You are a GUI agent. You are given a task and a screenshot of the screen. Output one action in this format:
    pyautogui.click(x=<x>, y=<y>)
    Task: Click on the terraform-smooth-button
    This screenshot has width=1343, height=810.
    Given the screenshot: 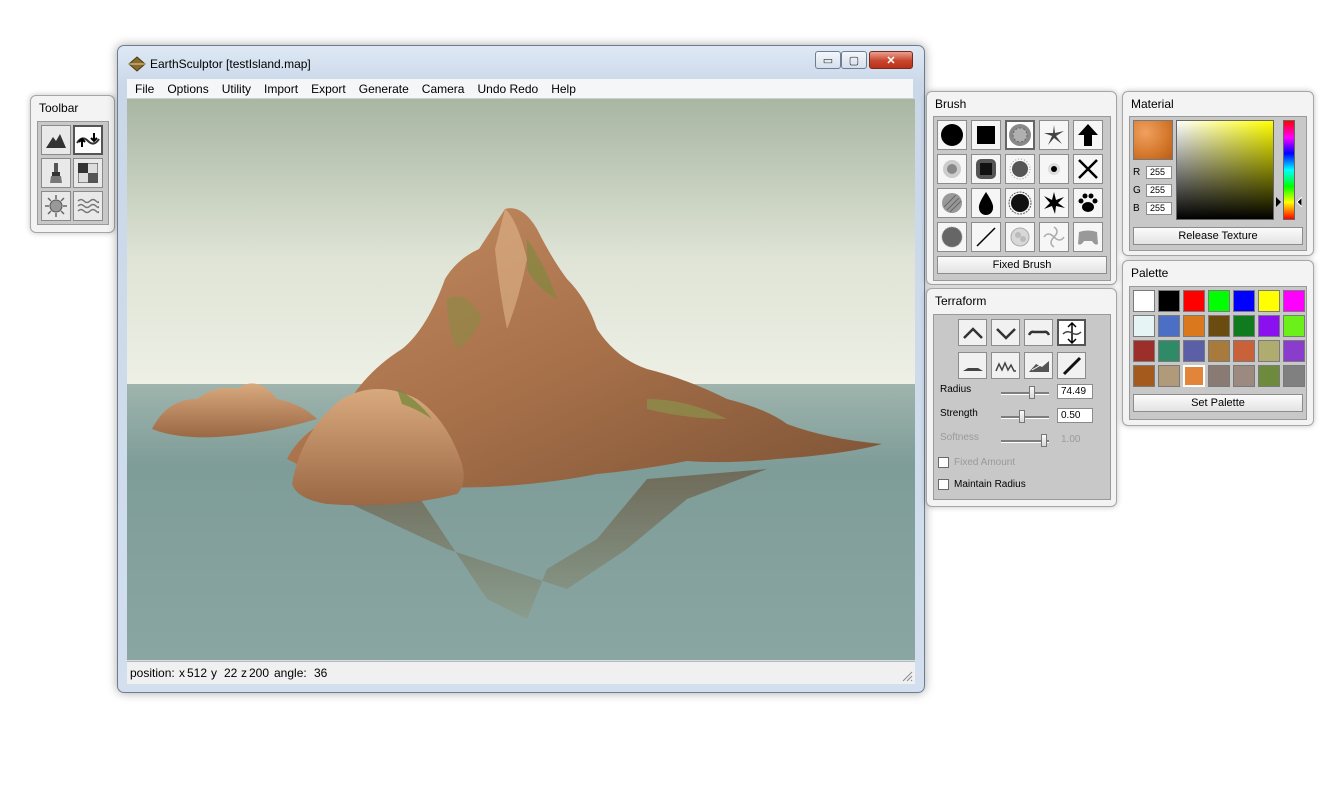 What is the action you would take?
    pyautogui.click(x=1071, y=365)
    